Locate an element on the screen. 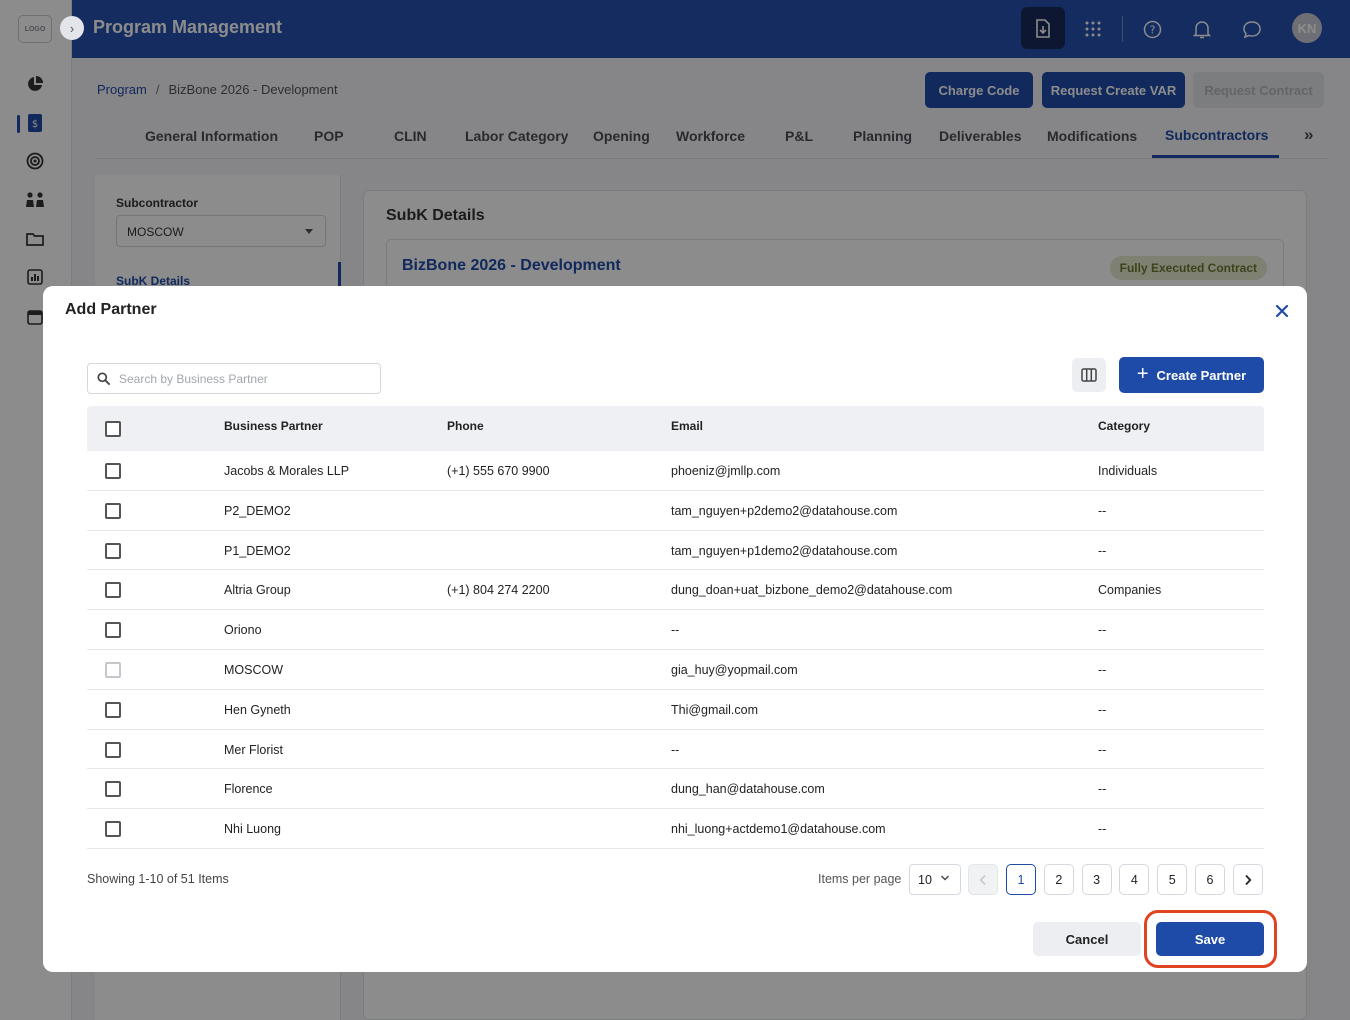  next-page-button is located at coordinates (1248, 879).